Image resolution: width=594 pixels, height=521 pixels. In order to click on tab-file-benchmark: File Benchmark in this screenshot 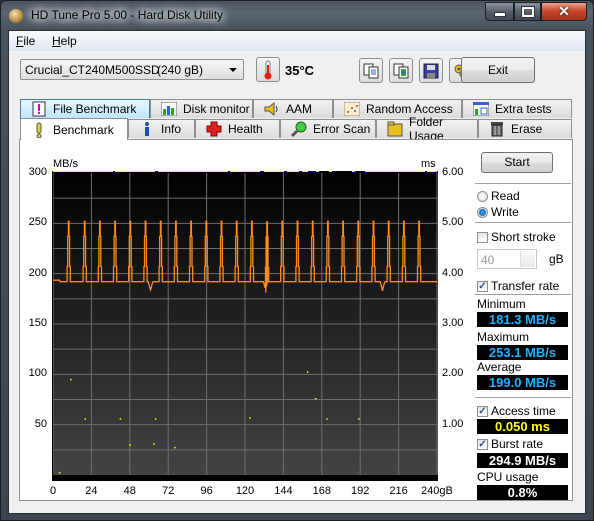, I will do `click(85, 108)`.